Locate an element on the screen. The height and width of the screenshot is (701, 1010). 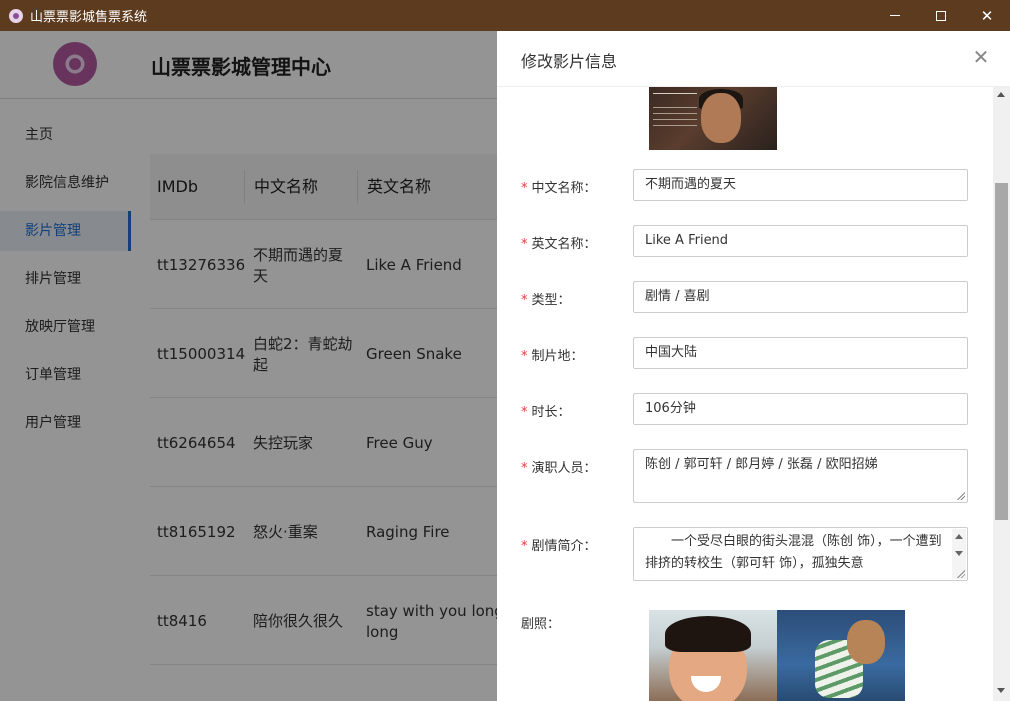
close-window-icon: ✕ is located at coordinates (987, 15).